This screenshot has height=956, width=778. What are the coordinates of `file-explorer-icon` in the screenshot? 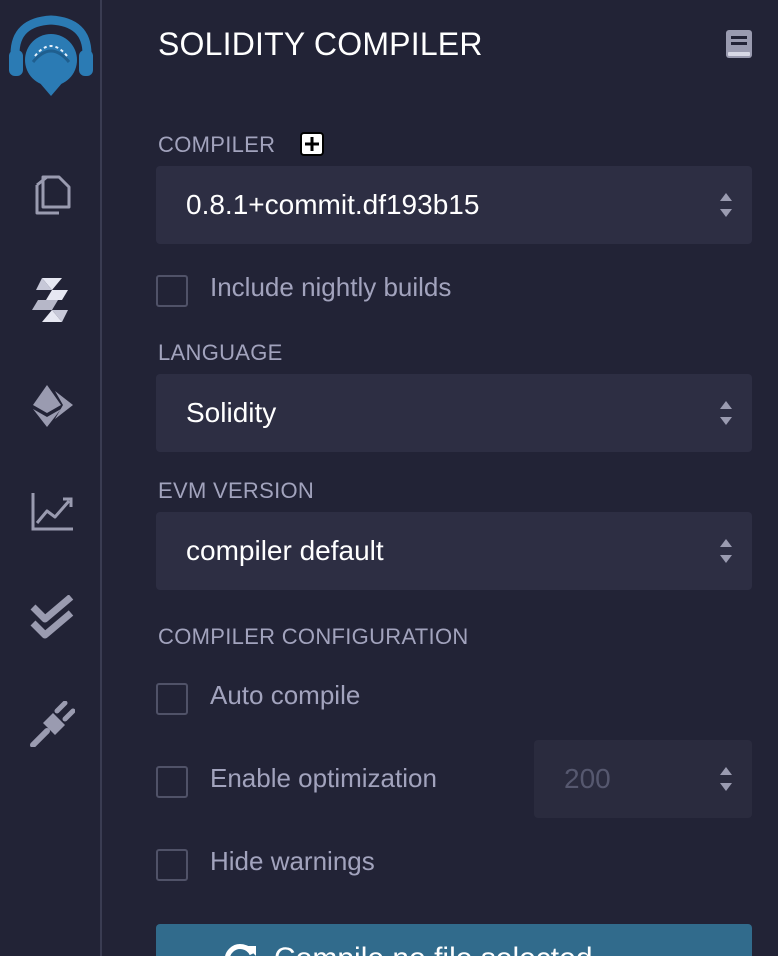 It's located at (52, 194).